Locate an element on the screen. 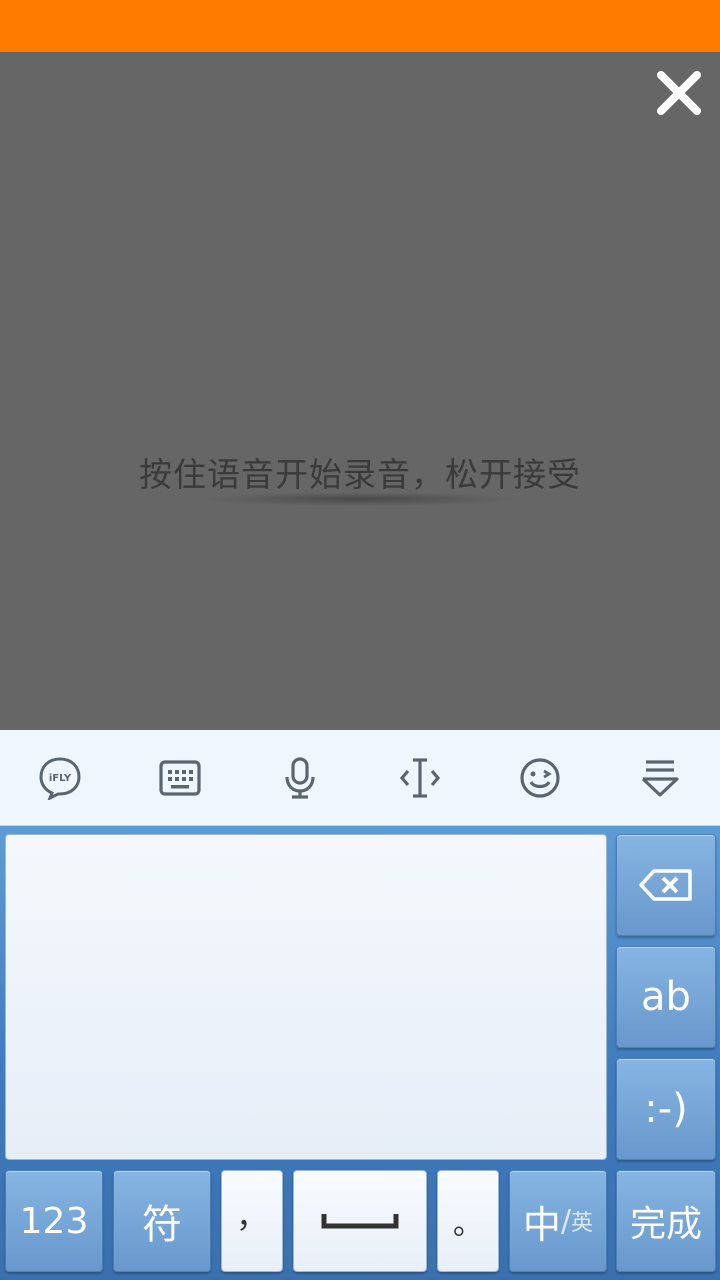  delete-key is located at coordinates (666, 885).